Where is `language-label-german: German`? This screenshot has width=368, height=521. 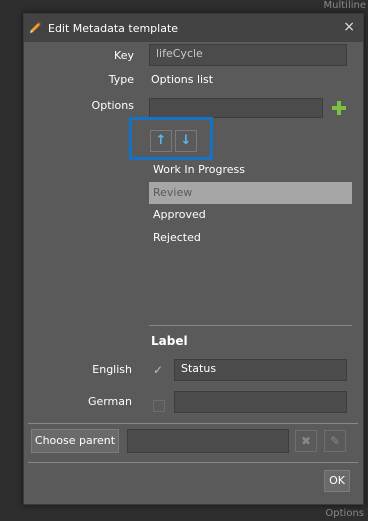 language-label-german: German is located at coordinates (109, 401).